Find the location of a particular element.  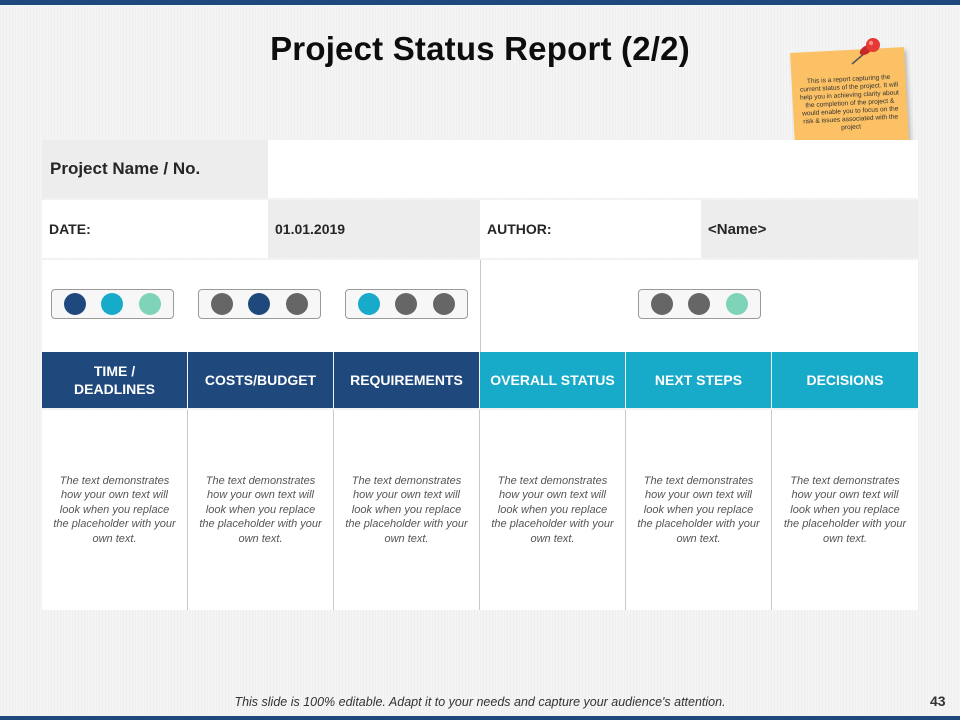

header-label: OVERALL STATUS is located at coordinates (552, 380).